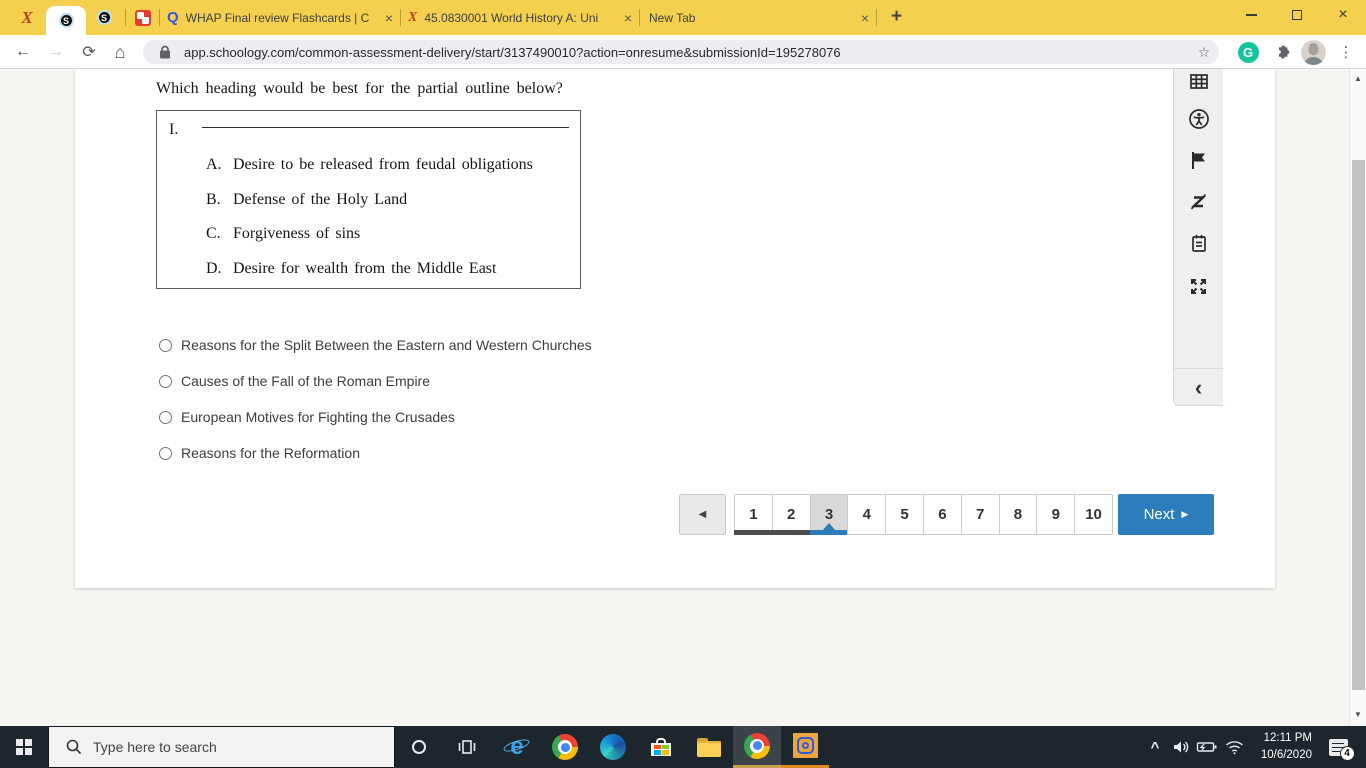  I want to click on internet-explorer-button: e, so click(517, 747).